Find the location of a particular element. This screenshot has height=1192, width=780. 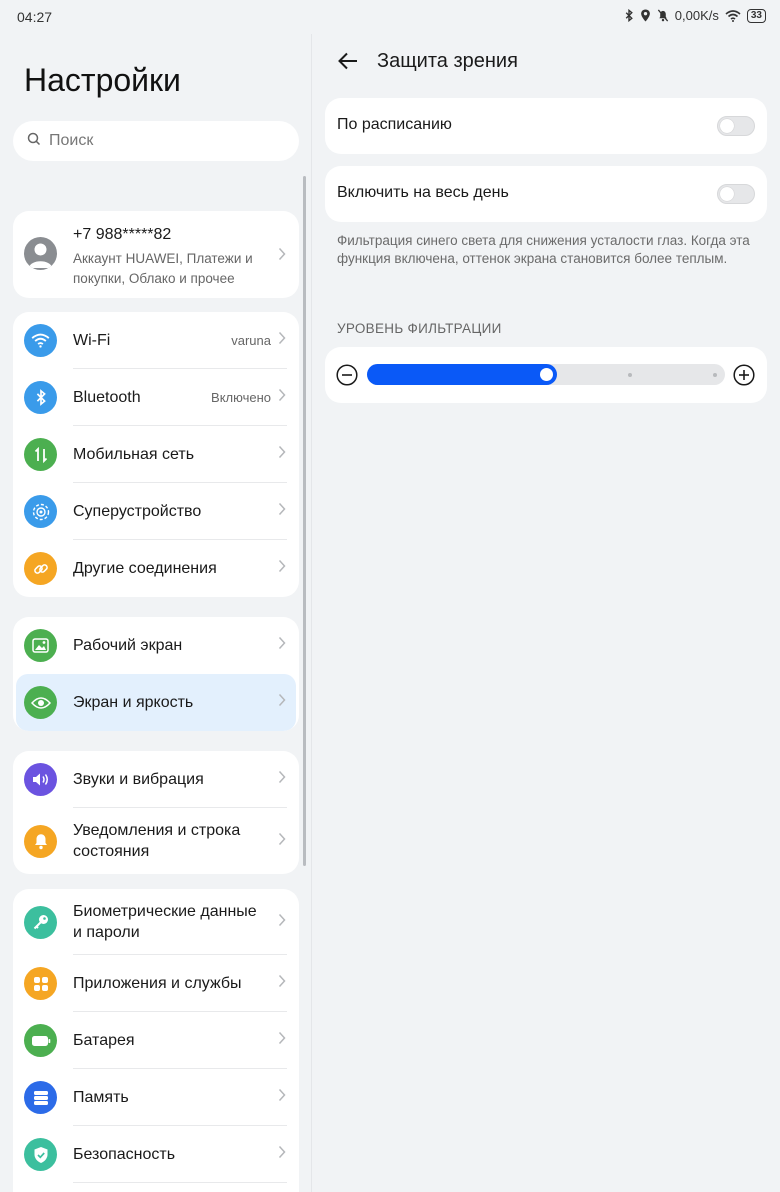

sidebar-item-label: Bluetooth is located at coordinates (107, 397).